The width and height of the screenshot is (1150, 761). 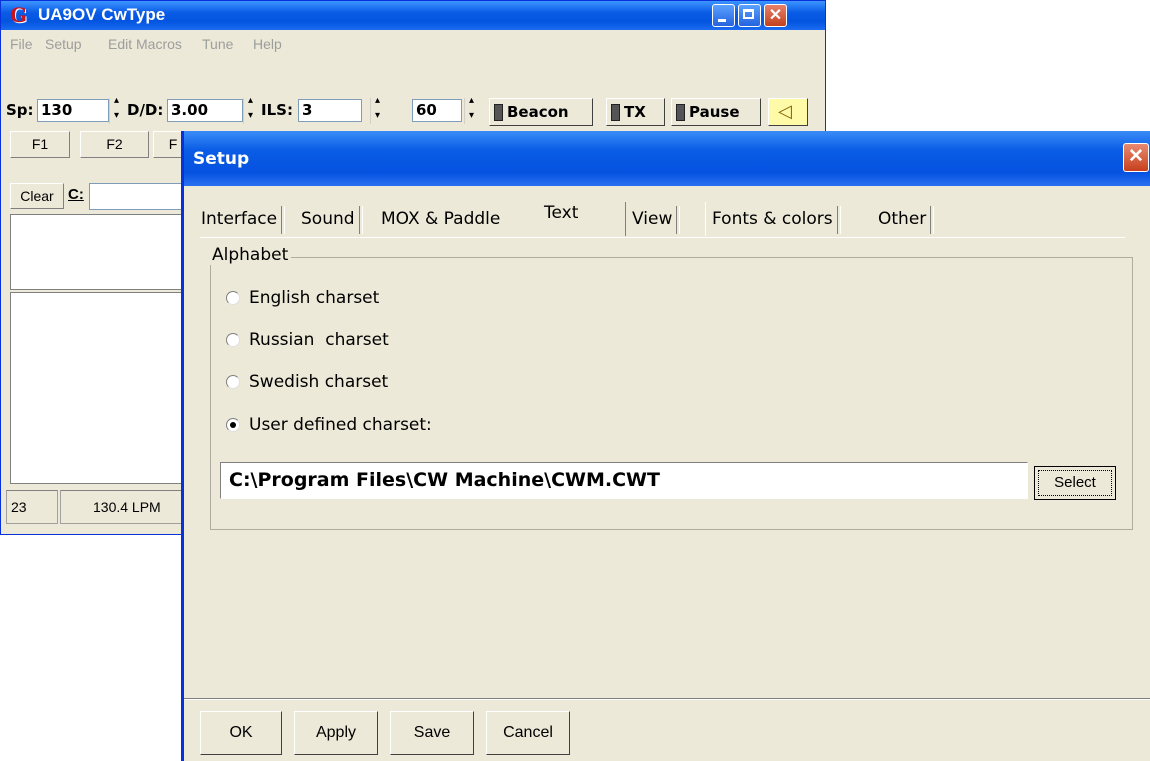 I want to click on clear-button: Clear, so click(x=37, y=196).